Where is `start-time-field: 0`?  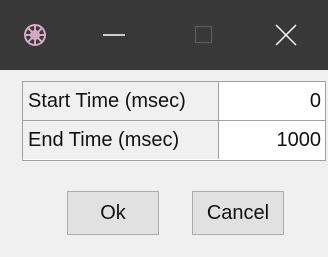 start-time-field: 0 is located at coordinates (272, 101).